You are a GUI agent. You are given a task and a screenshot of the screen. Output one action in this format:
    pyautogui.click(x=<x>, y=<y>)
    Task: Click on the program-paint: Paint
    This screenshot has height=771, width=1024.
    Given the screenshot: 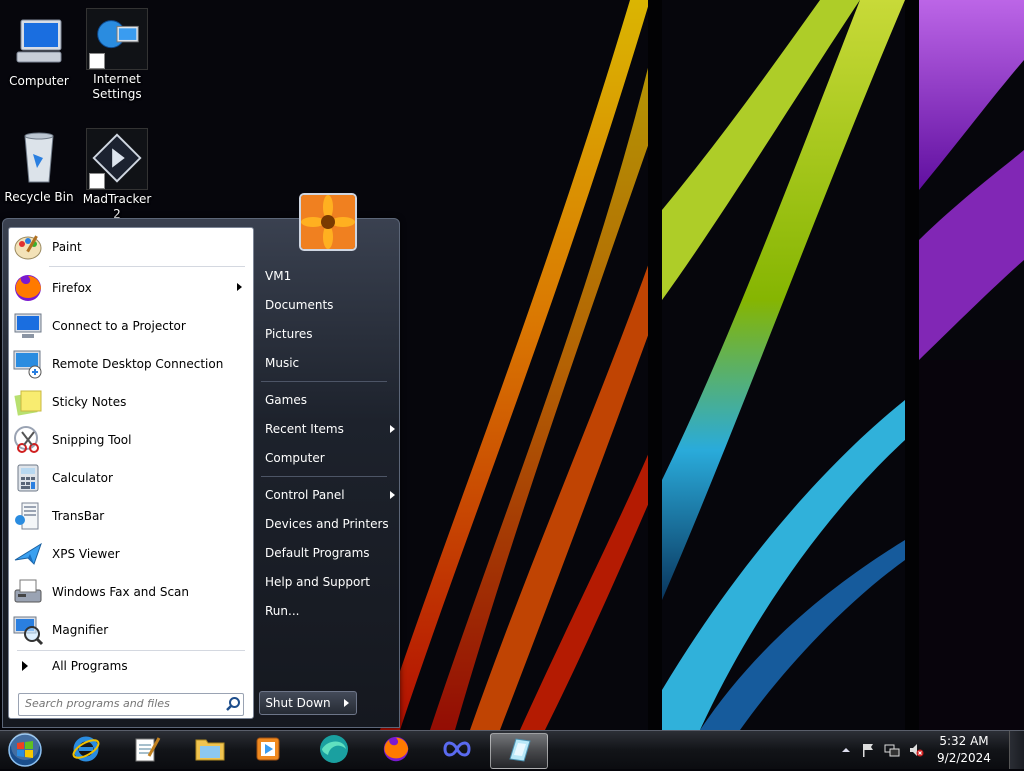 What is the action you would take?
    pyautogui.click(x=130, y=247)
    